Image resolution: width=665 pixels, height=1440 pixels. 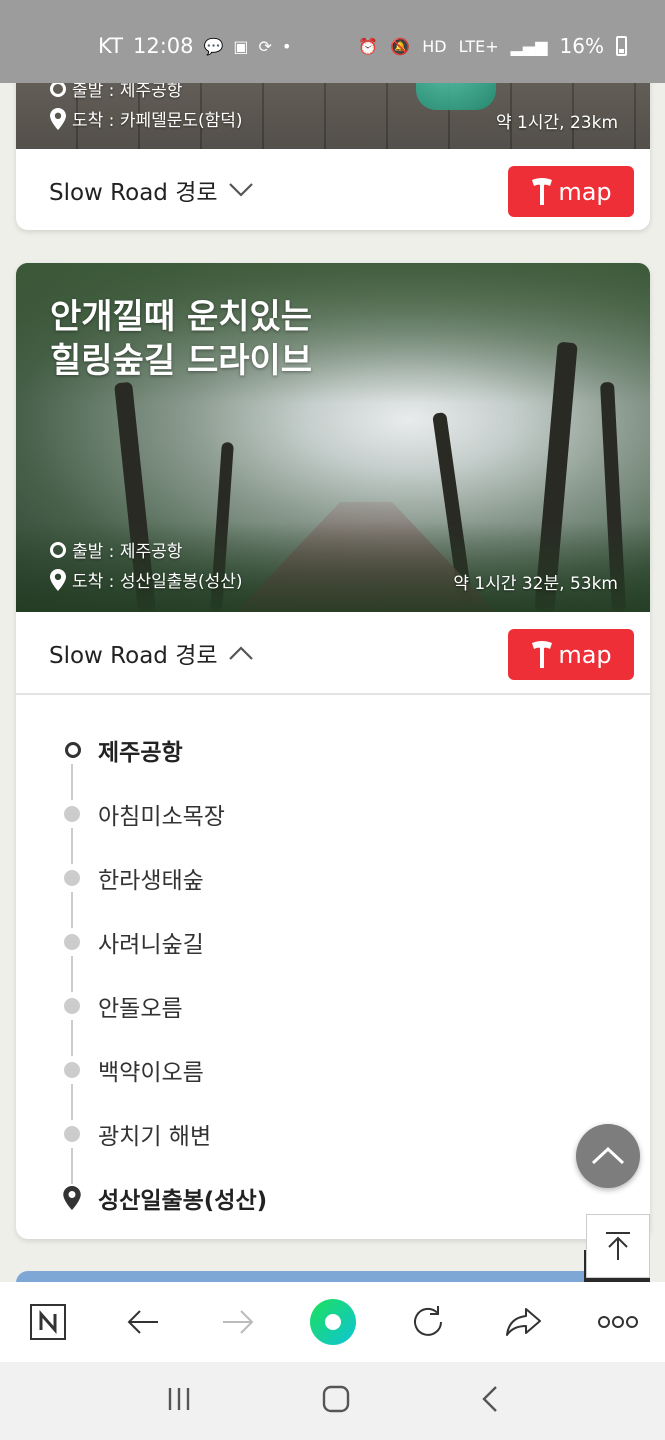 I want to click on forward-icon, so click(x=237, y=1322).